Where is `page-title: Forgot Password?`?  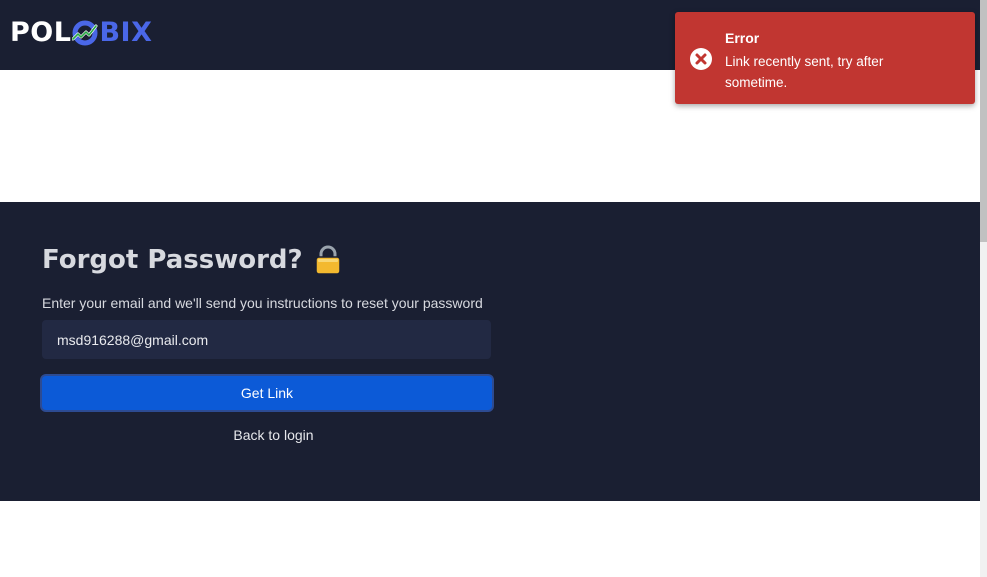
page-title: Forgot Password? is located at coordinates (172, 260).